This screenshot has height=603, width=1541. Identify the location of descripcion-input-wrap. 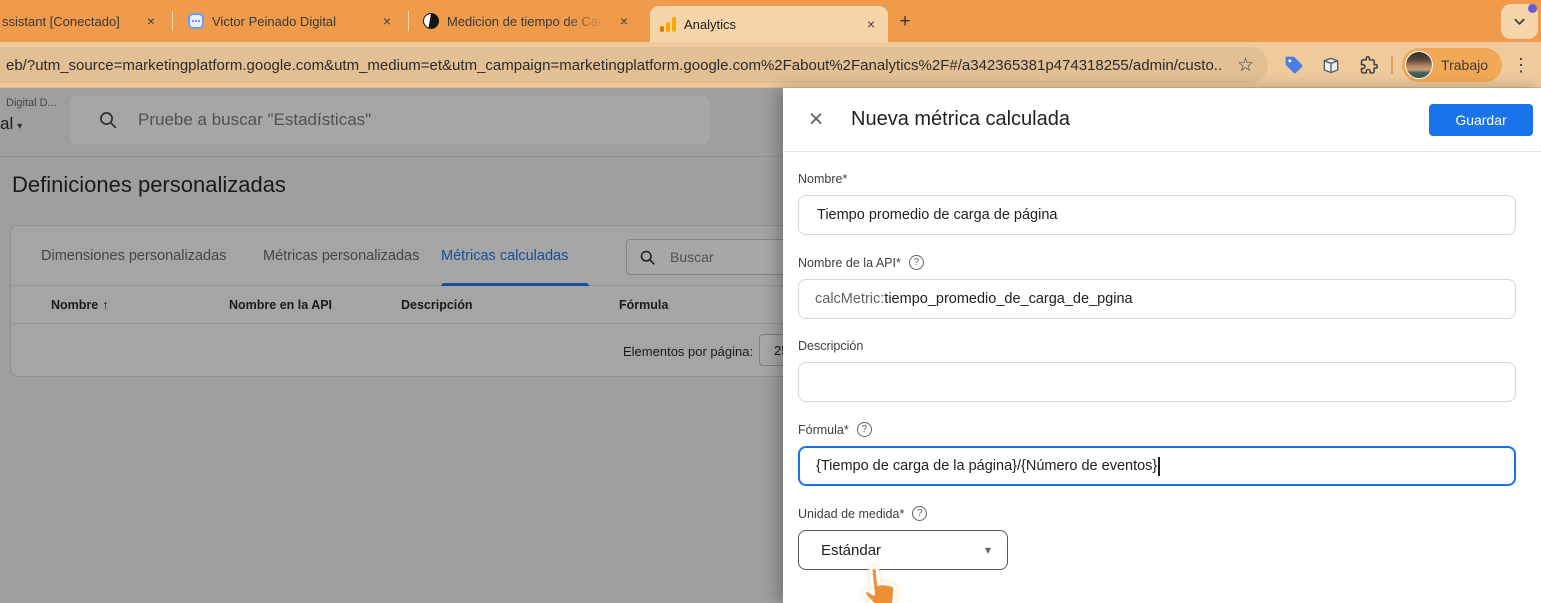
(1157, 382).